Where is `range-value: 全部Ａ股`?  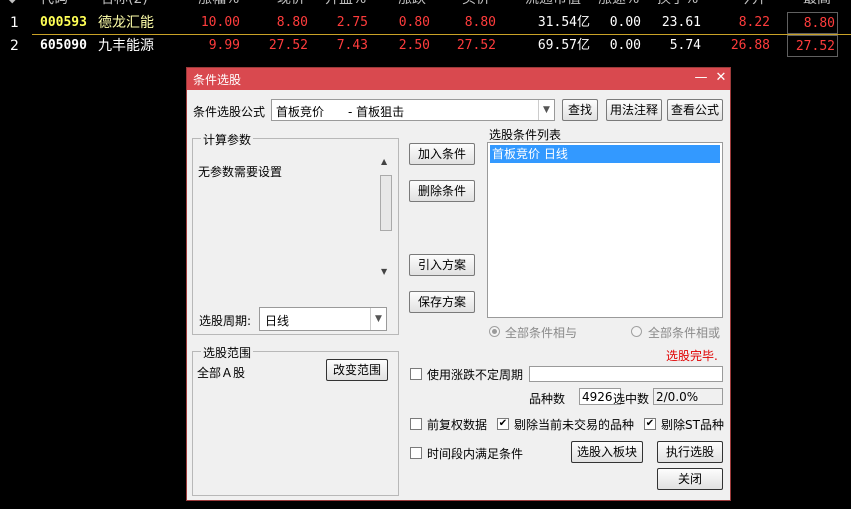 range-value: 全部Ａ股 is located at coordinates (221, 373).